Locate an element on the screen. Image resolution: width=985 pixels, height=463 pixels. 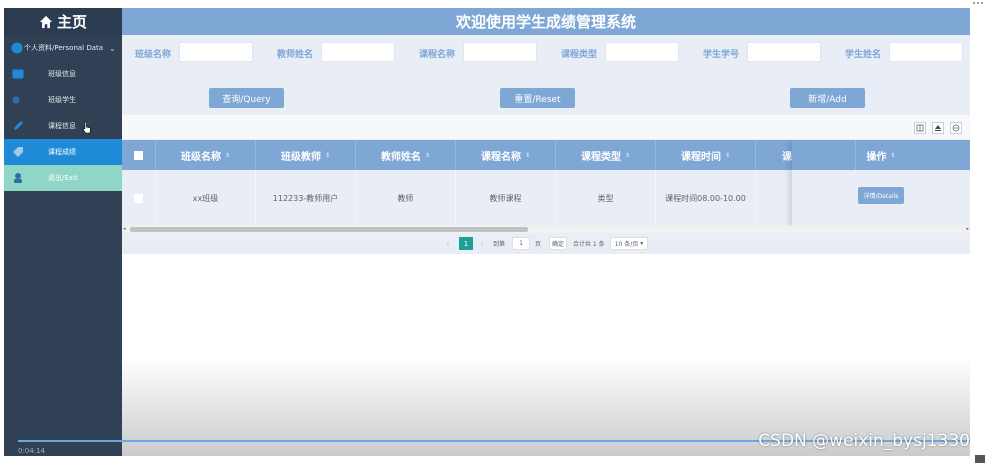
row-checkbox is located at coordinates (138, 198).